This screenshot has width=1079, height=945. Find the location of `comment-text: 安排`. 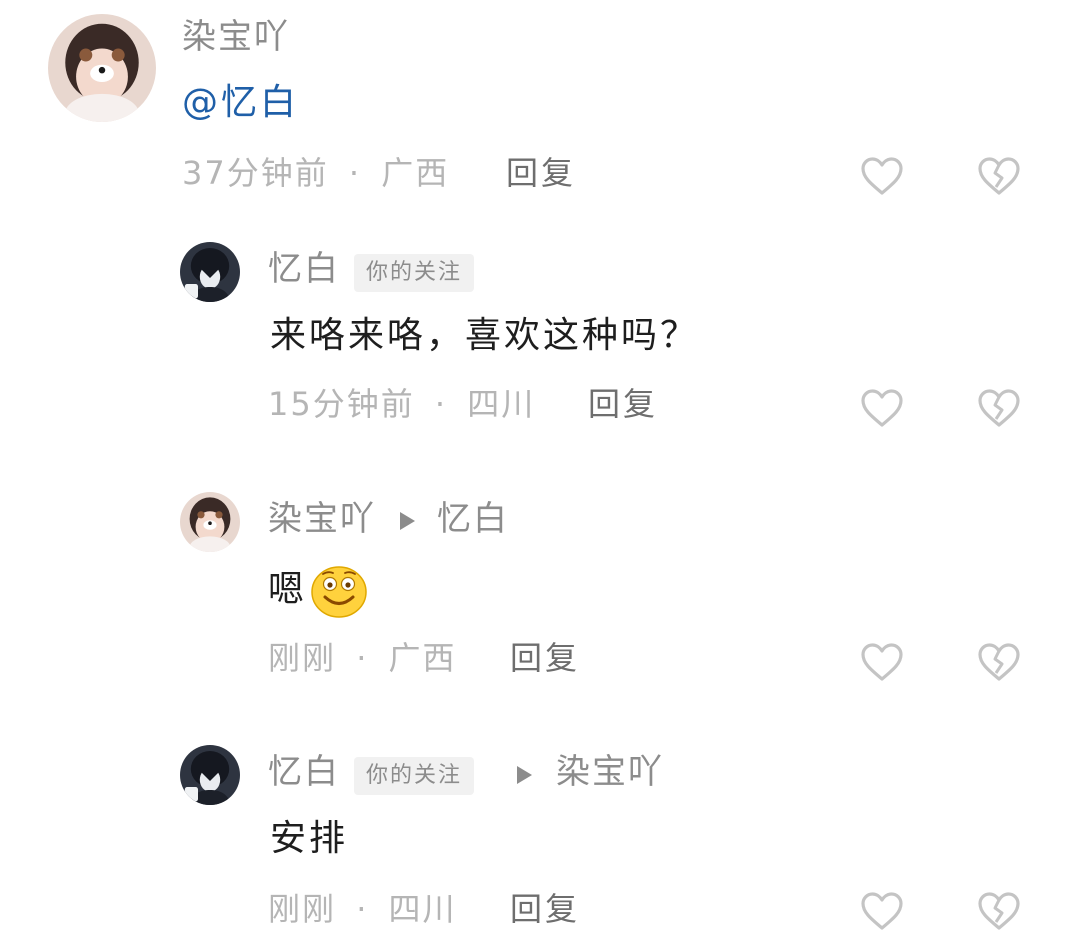

comment-text: 安排 is located at coordinates (309, 838).